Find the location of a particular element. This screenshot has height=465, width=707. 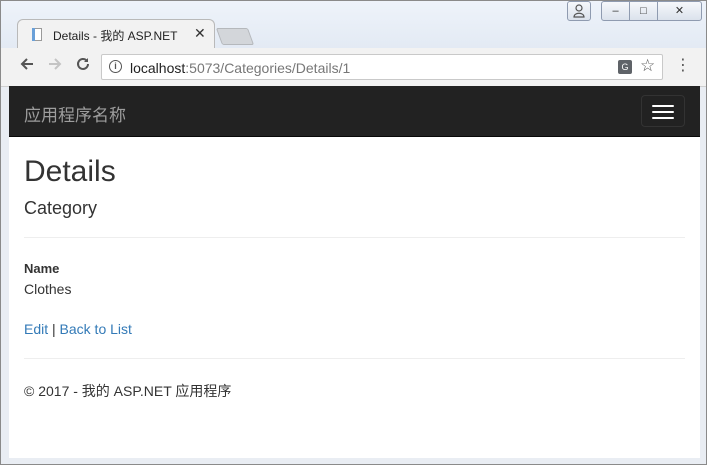

close-window-button: ✕ is located at coordinates (679, 11).